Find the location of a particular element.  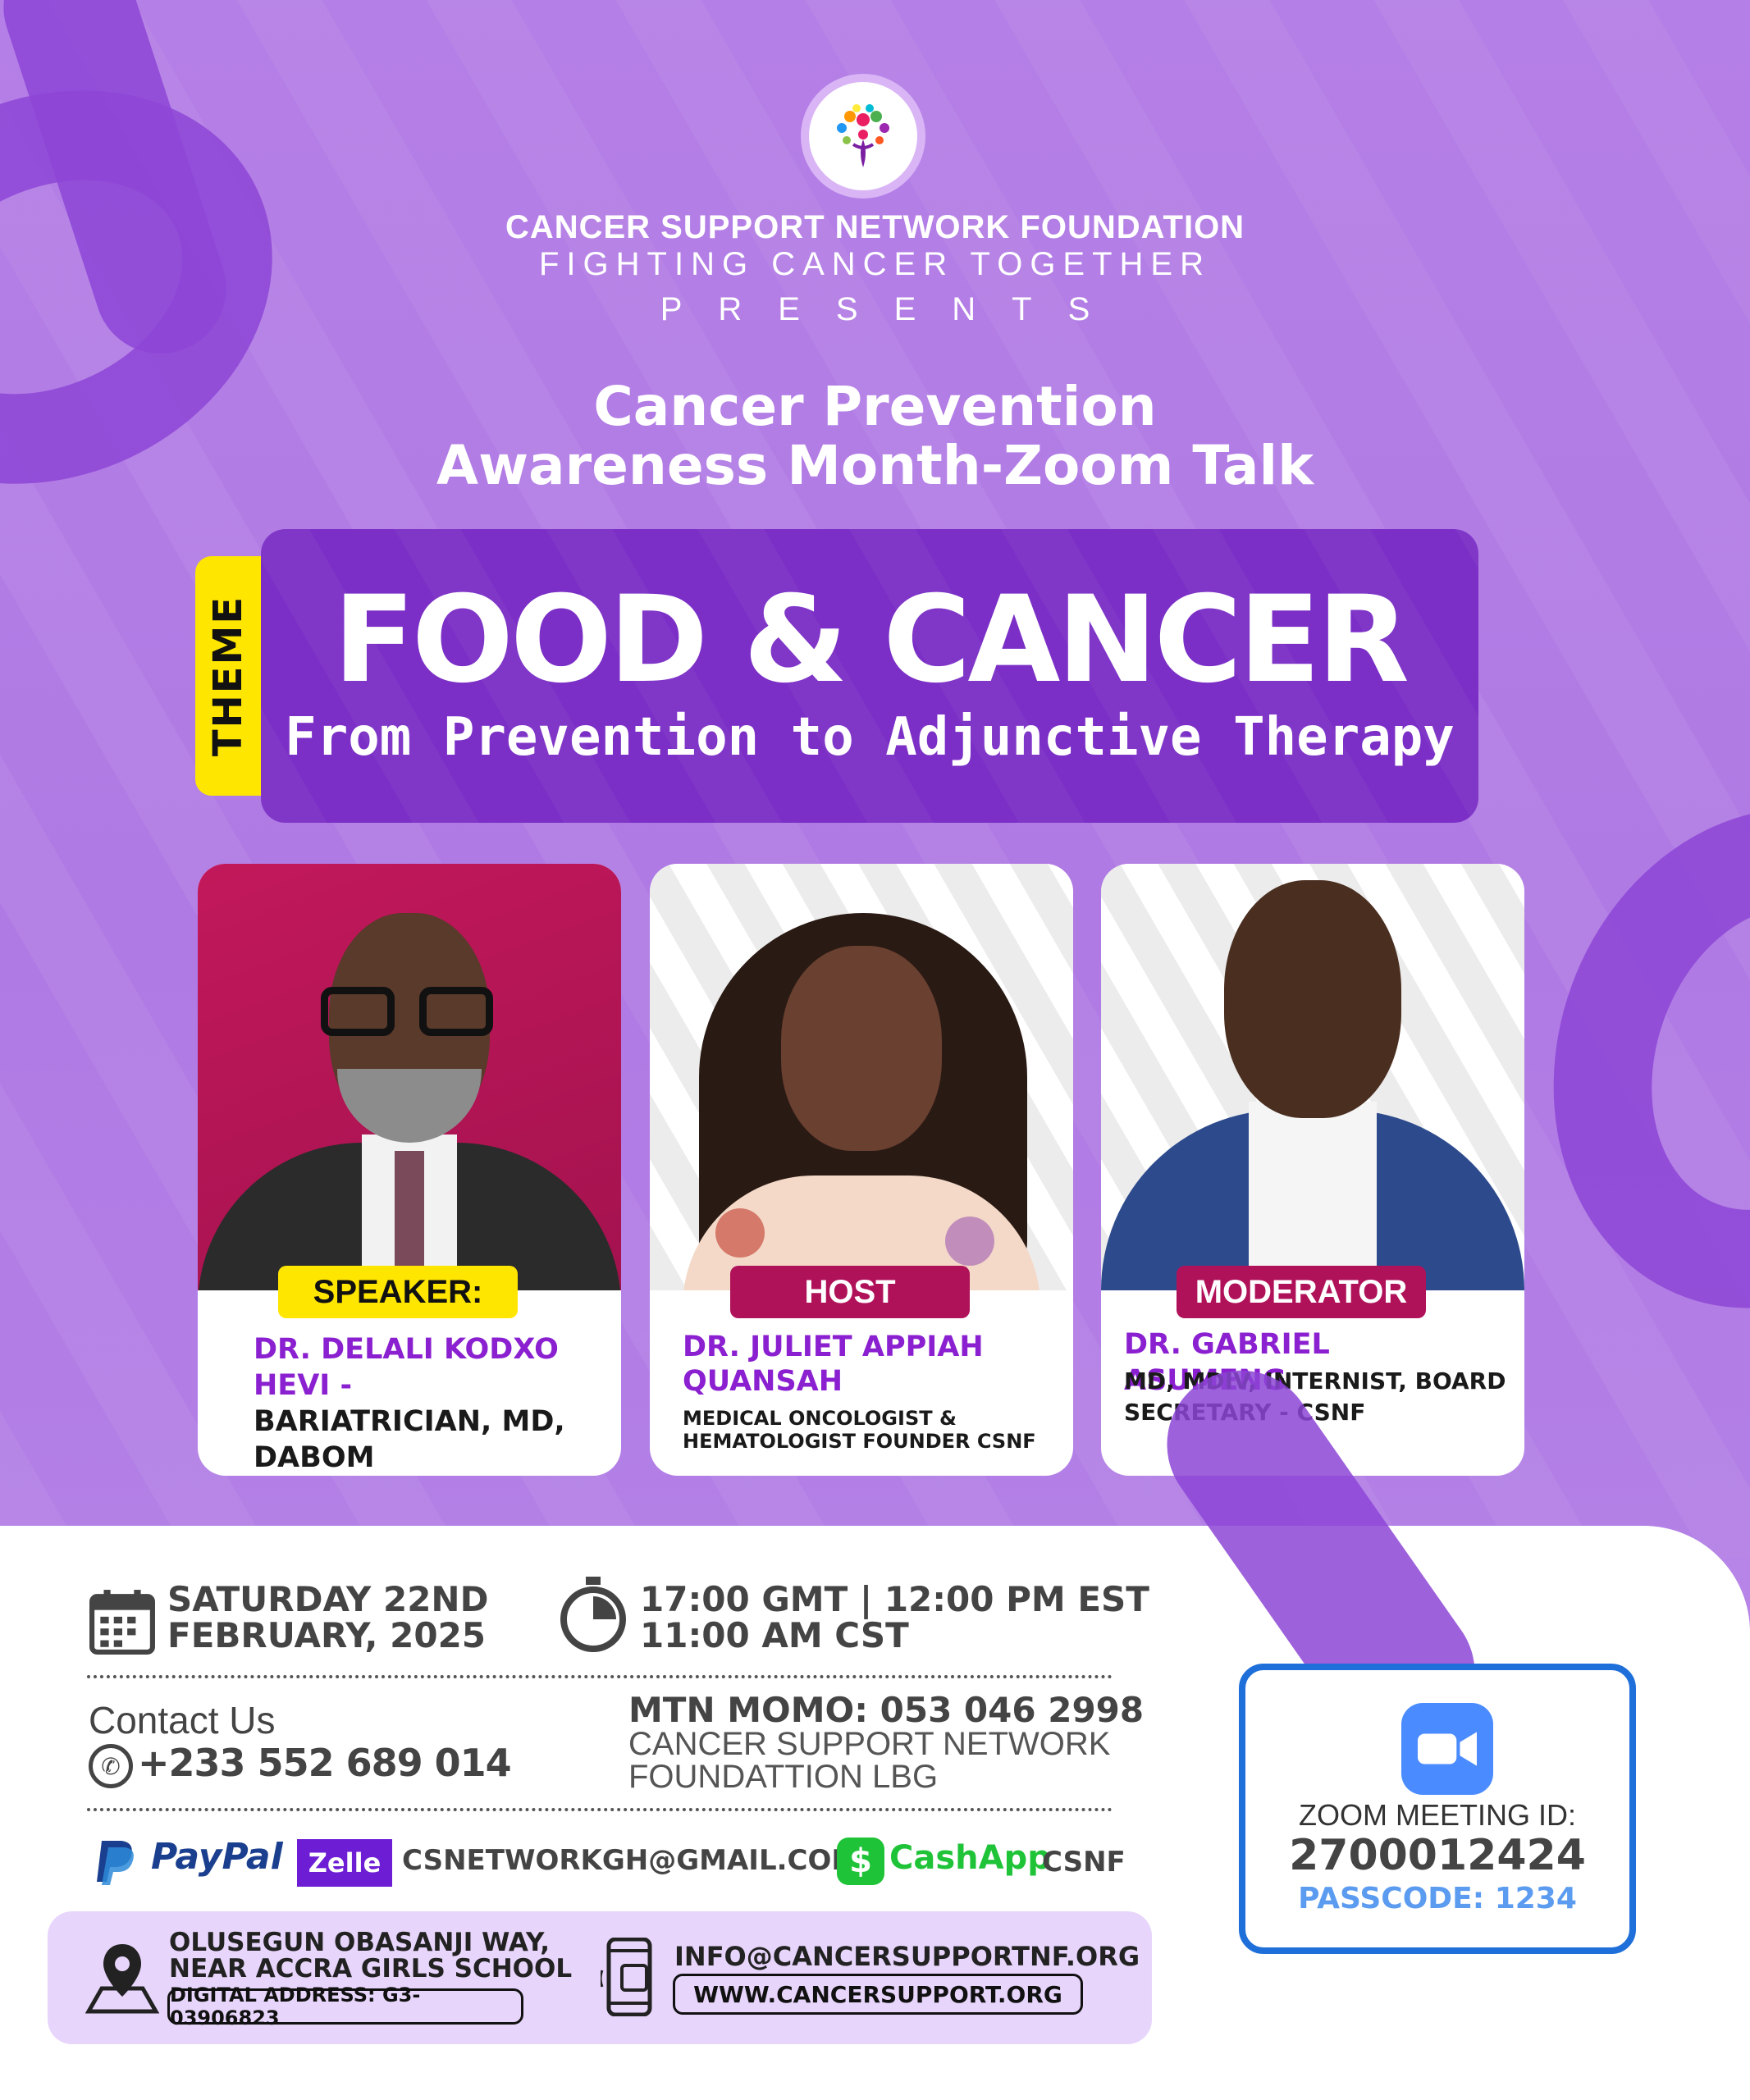

moderator-role-badge: MODERATOR is located at coordinates (1301, 1292).